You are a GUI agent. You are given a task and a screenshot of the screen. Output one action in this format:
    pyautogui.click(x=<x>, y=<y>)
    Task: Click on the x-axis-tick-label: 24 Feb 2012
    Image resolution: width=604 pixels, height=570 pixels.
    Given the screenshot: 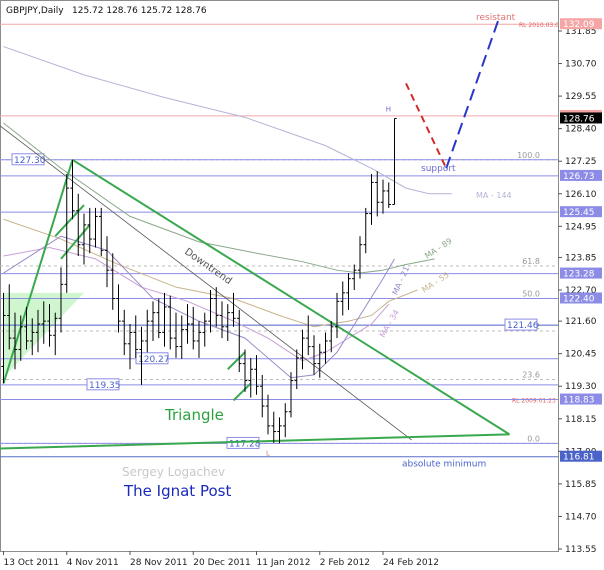 What is the action you would take?
    pyautogui.click(x=411, y=563)
    